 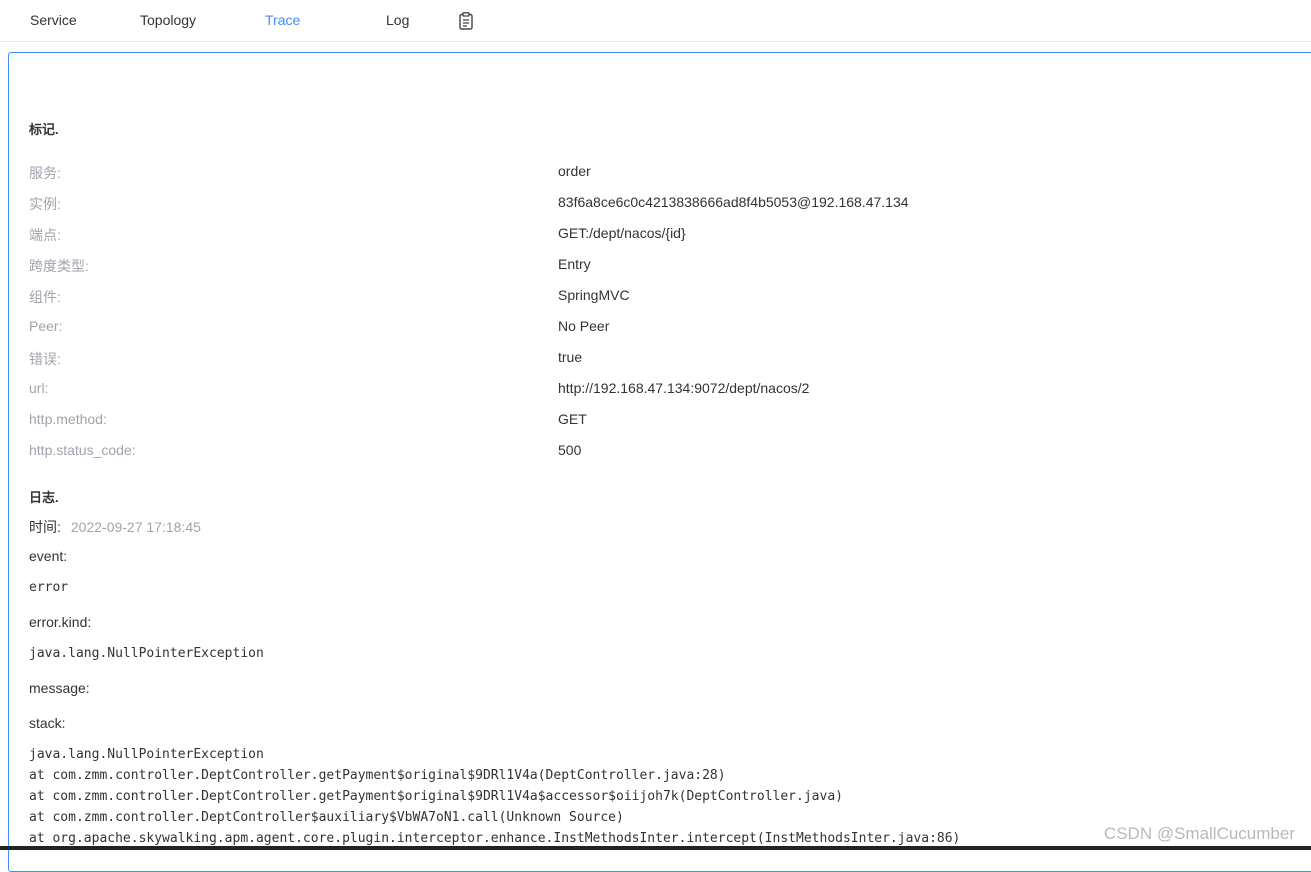 What do you see at coordinates (574, 264) in the screenshot?
I see `tag-value-span-type: Entry` at bounding box center [574, 264].